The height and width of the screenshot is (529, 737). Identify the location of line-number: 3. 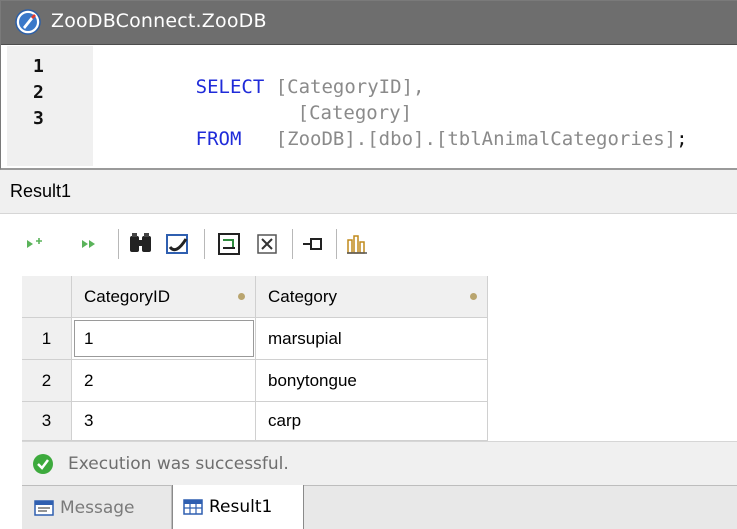
(38, 118).